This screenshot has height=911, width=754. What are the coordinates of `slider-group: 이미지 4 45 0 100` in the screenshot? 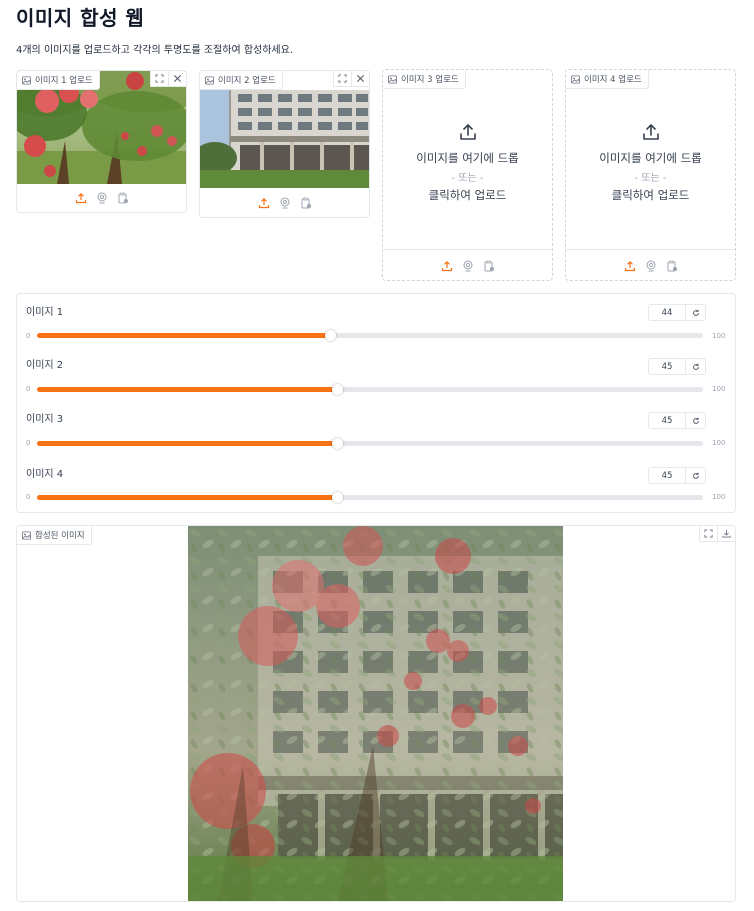 It's located at (376, 483).